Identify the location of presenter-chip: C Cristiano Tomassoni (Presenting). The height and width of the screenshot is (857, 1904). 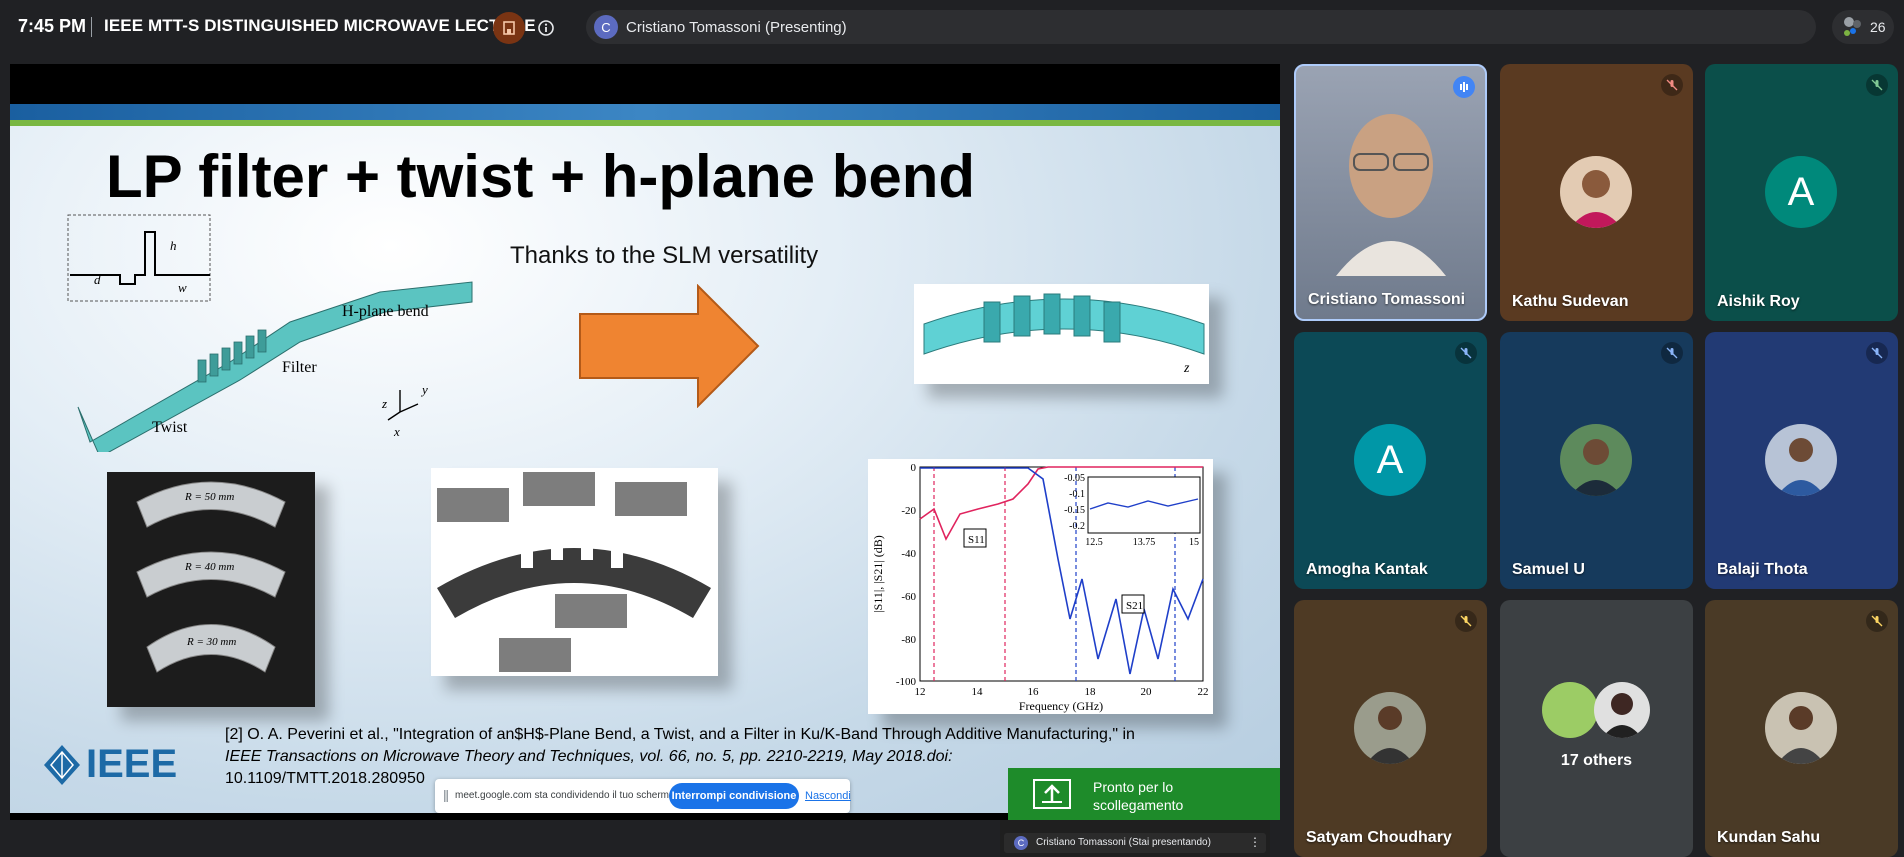
(1201, 27).